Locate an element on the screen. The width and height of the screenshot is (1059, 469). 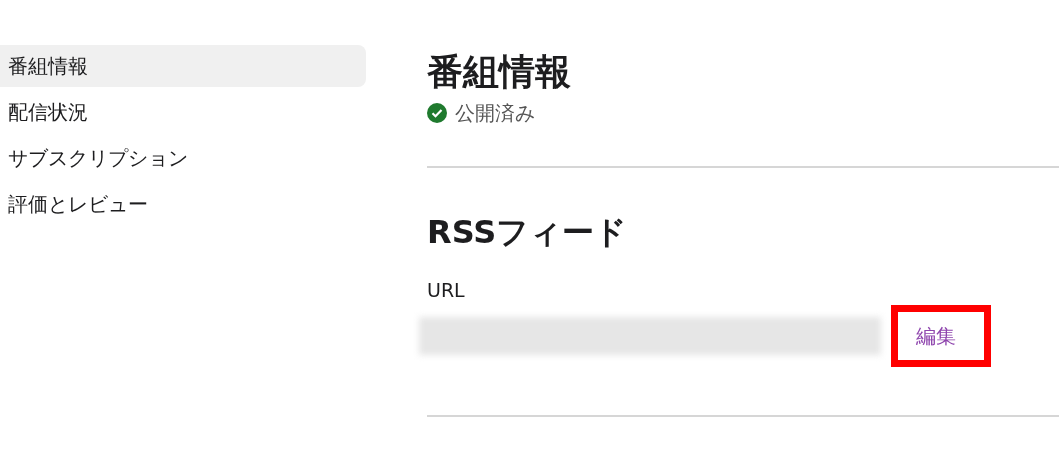
sidebar-item: 評価とレビュー is located at coordinates (183, 204).